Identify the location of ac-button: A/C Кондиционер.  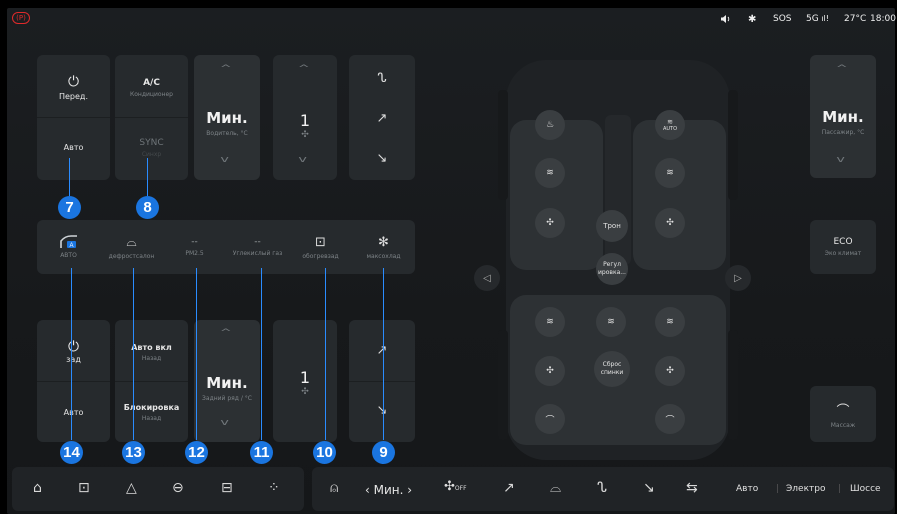
(151, 87).